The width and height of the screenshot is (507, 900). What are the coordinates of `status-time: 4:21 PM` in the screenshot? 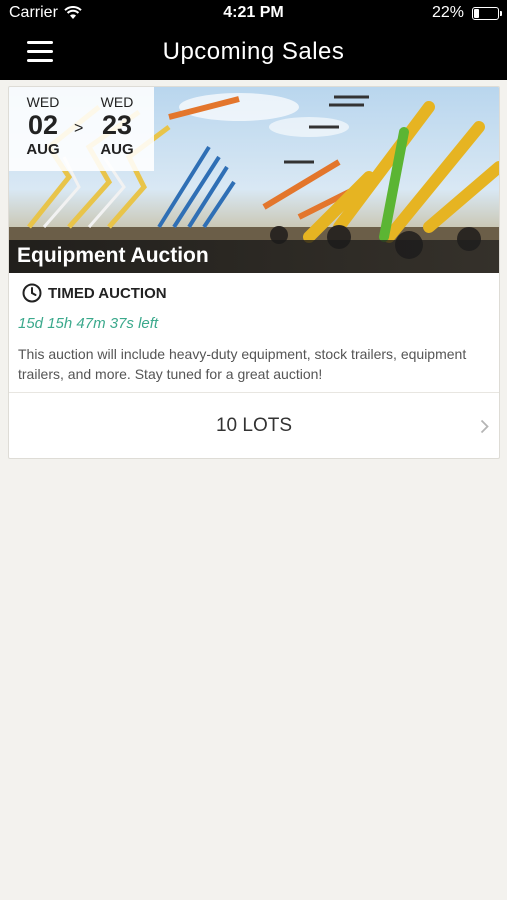 It's located at (253, 12).